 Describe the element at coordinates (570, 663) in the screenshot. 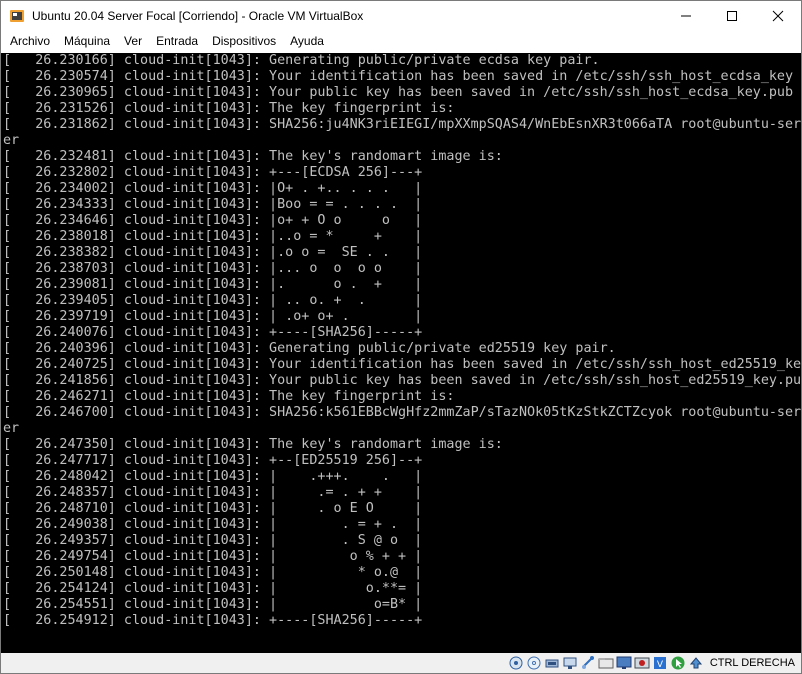

I see `network-icon` at that location.